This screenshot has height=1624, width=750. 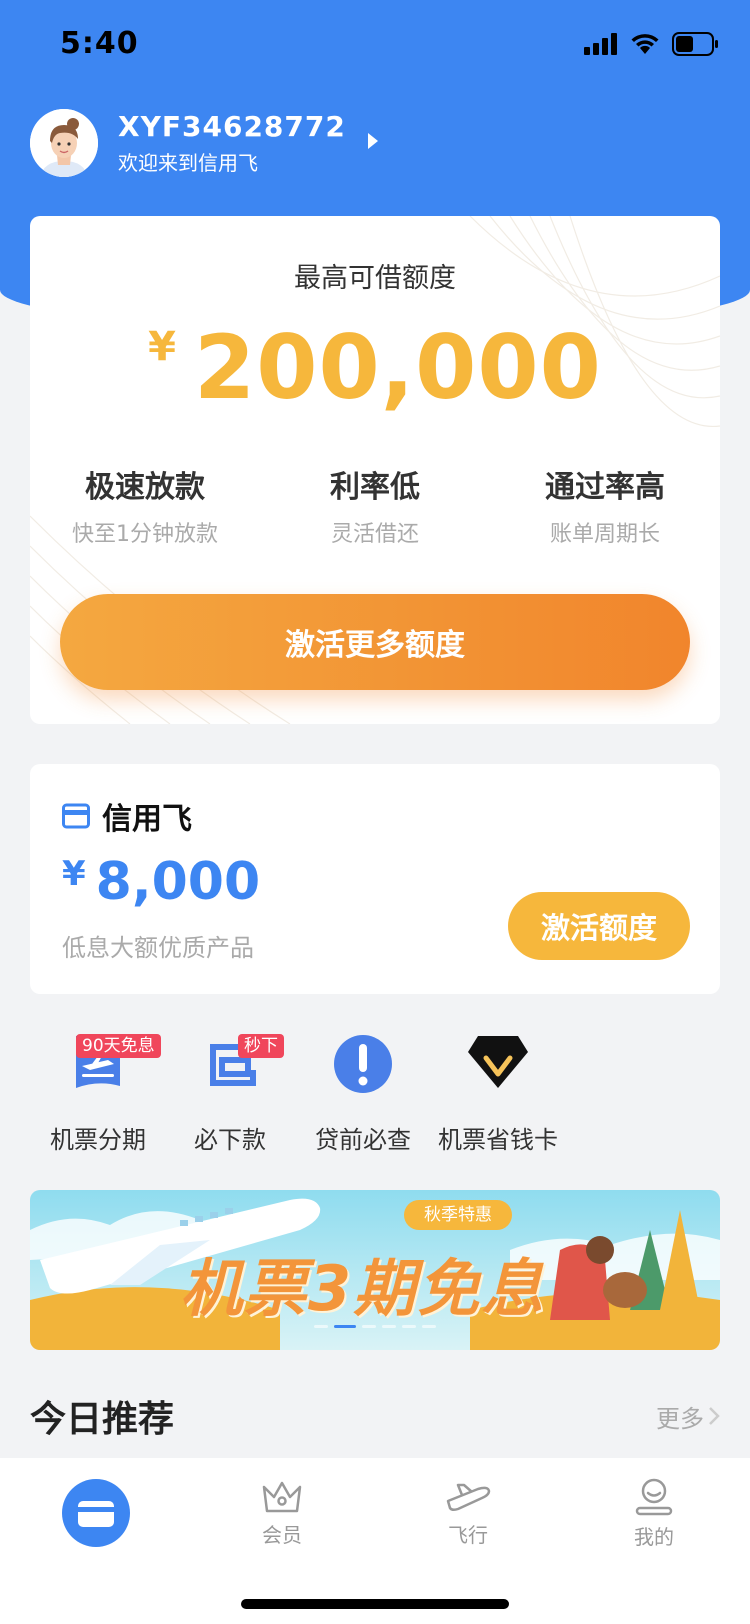 I want to click on feature-item: 通过率高 账单周期长, so click(x=605, y=505).